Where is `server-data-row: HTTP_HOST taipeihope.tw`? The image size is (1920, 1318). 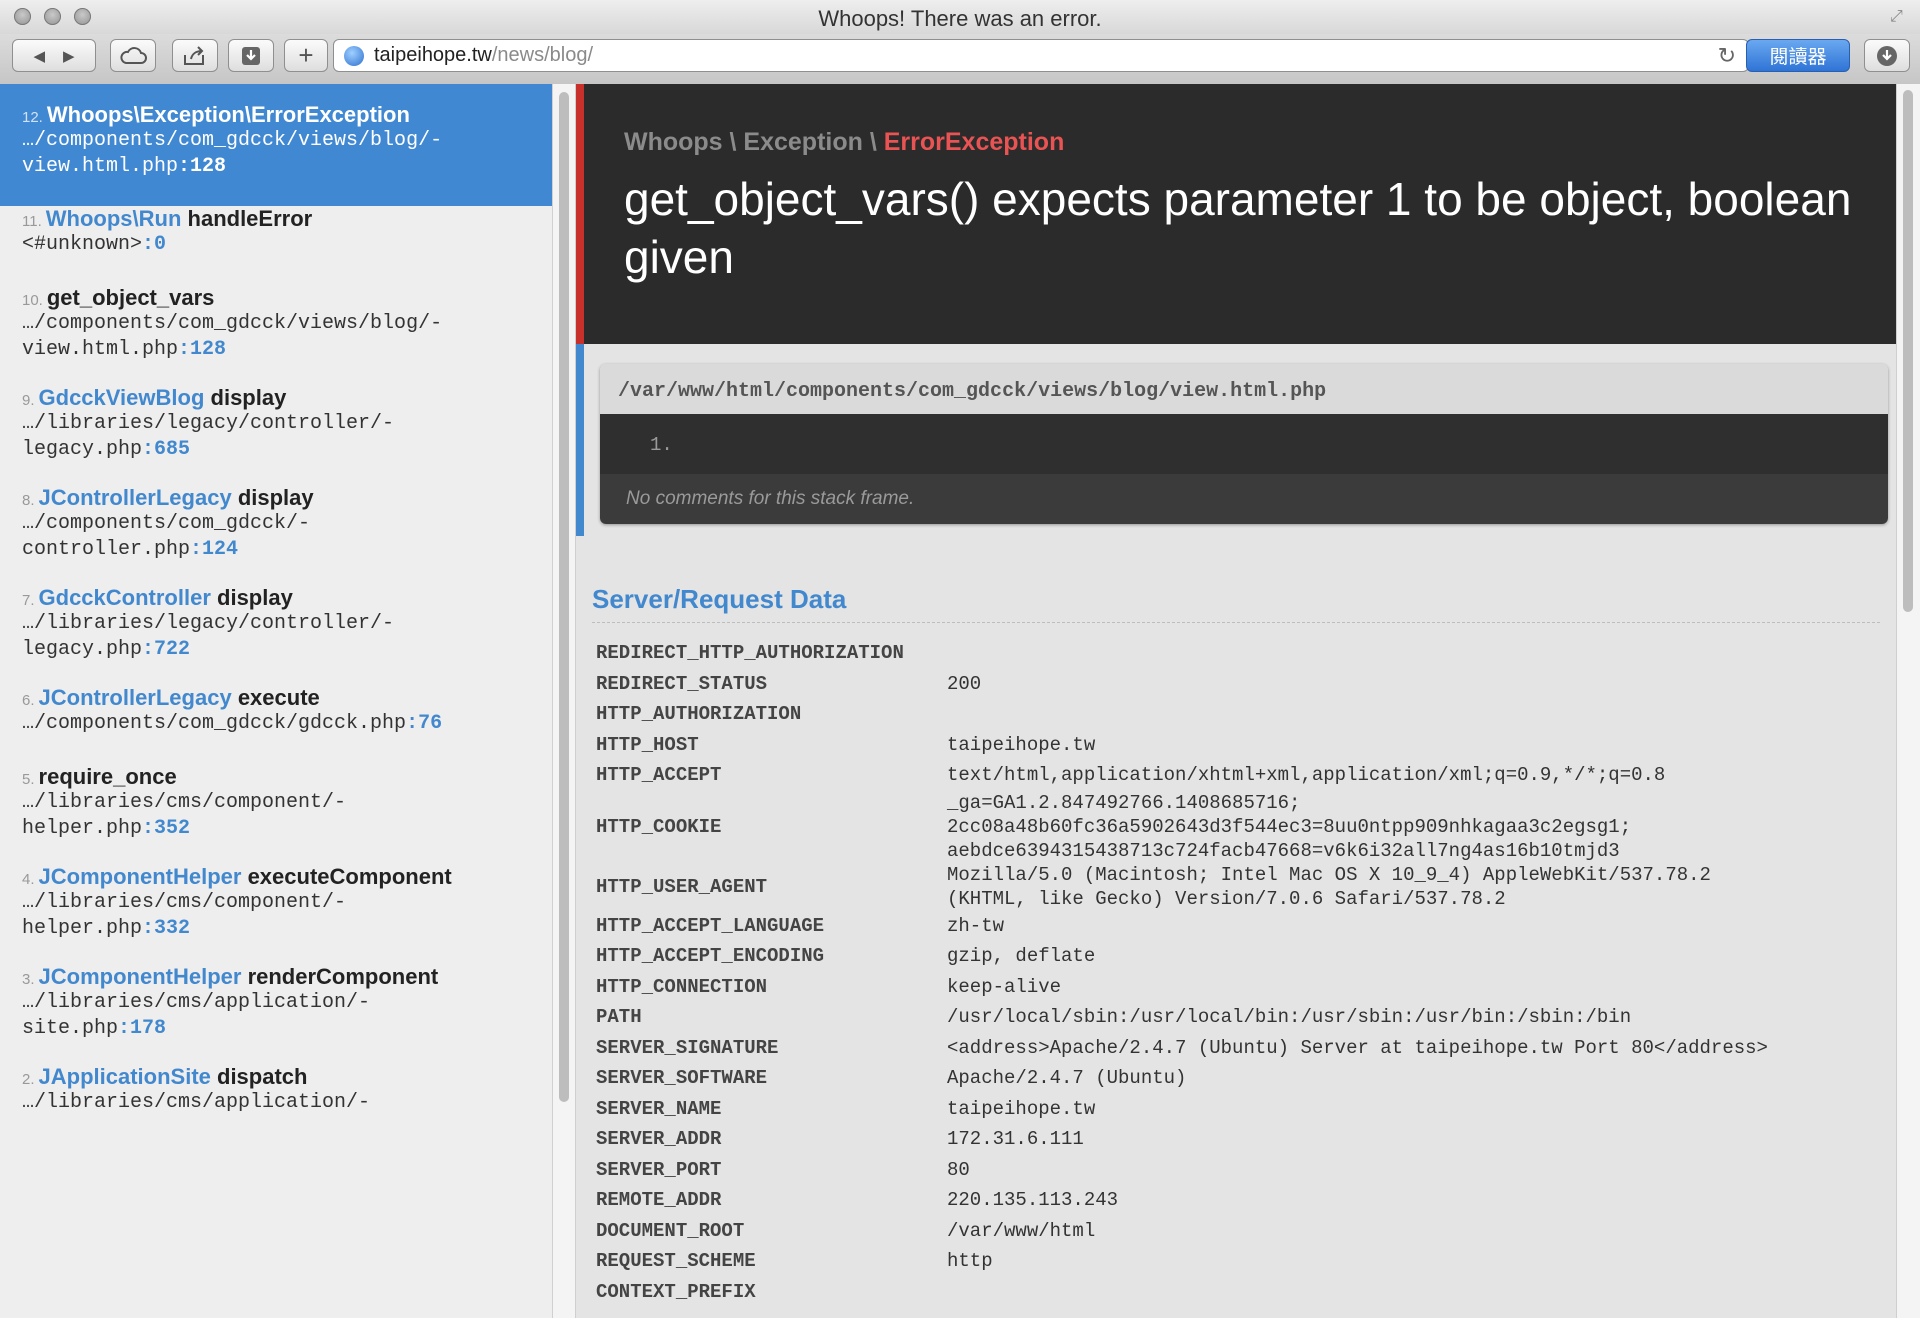 server-data-row: HTTP_HOST taipeihope.tw is located at coordinates (1238, 745).